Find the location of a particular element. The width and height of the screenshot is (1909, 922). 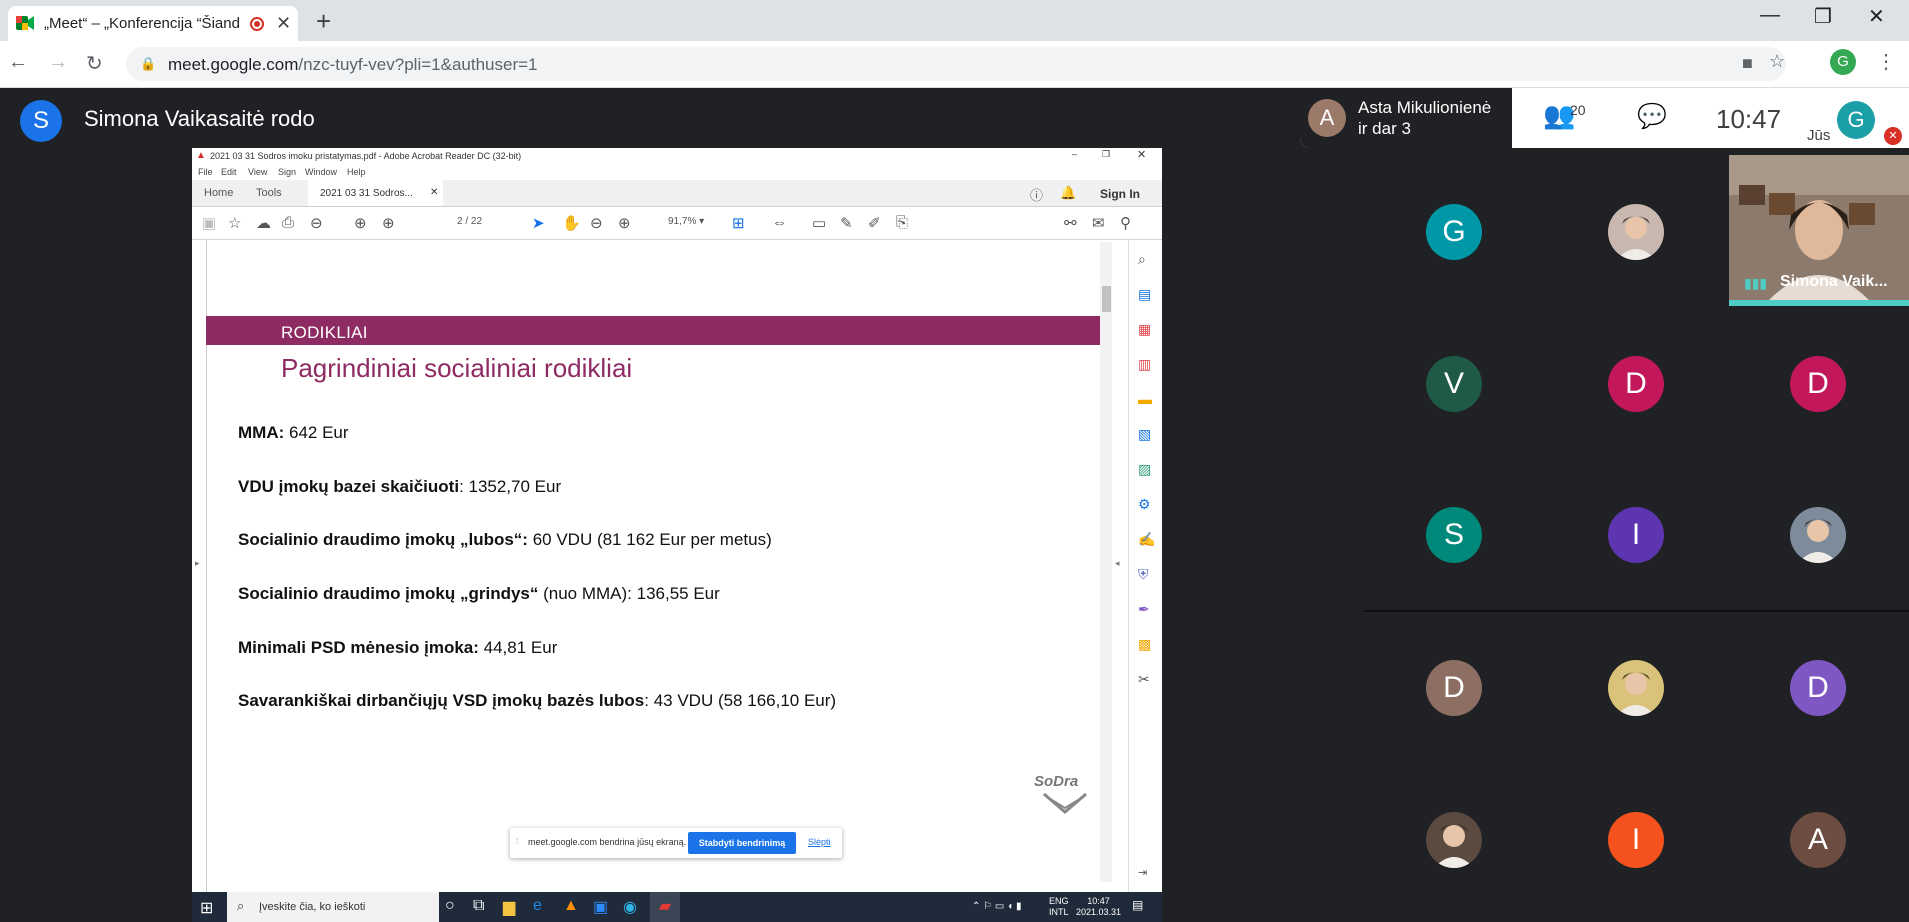

minimize-icon: — is located at coordinates (1770, 15).